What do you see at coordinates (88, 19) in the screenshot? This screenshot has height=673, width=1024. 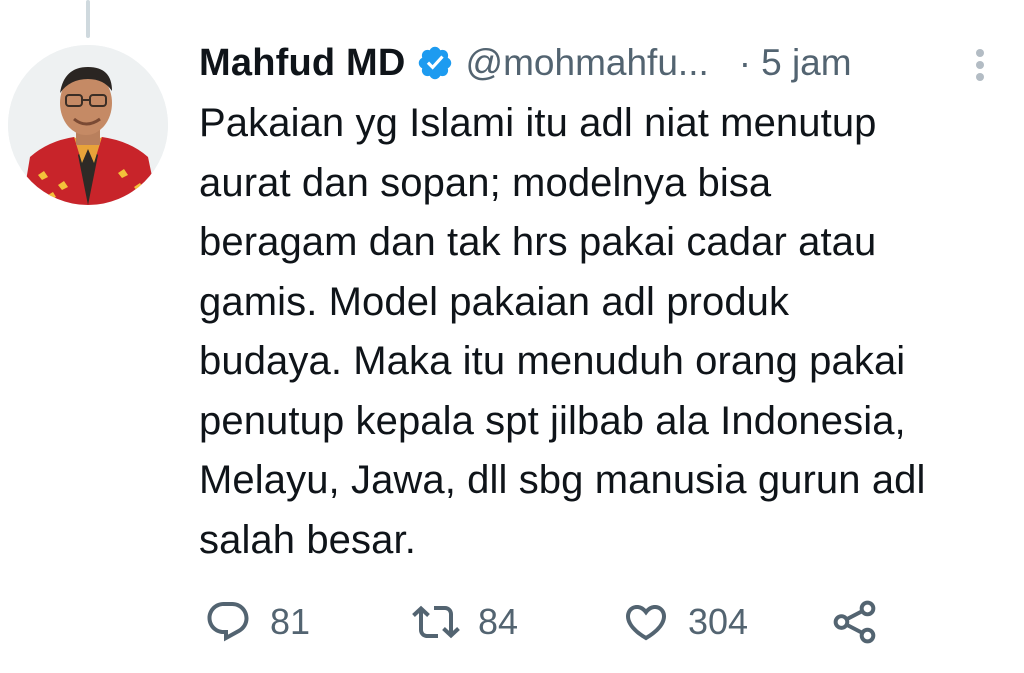 I see `thread-connector-line` at bounding box center [88, 19].